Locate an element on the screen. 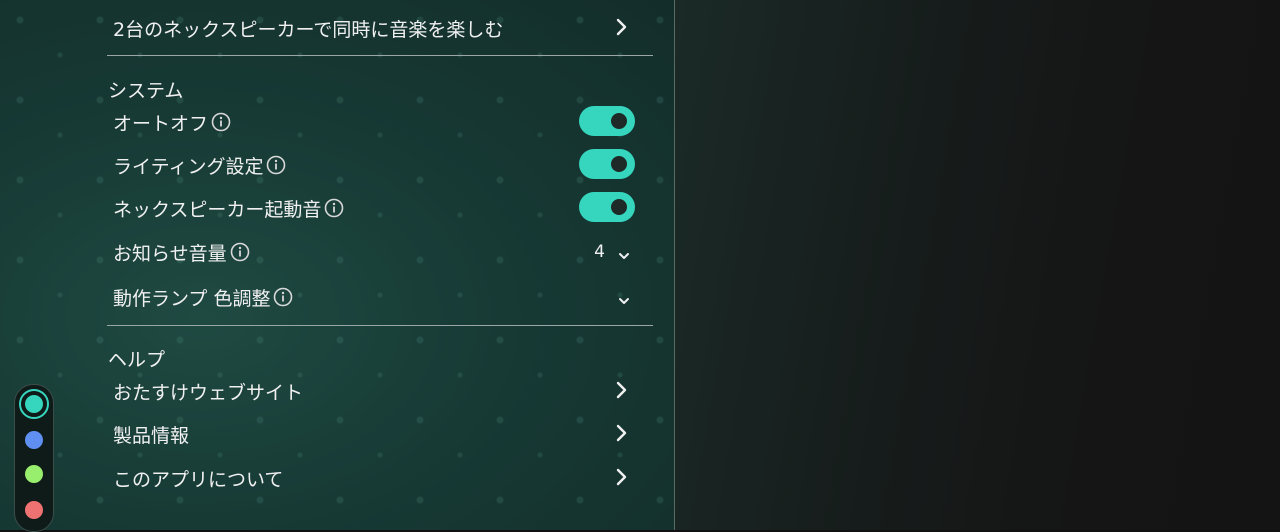  support-website-label: おたすけウェブサイト is located at coordinates (208, 392).